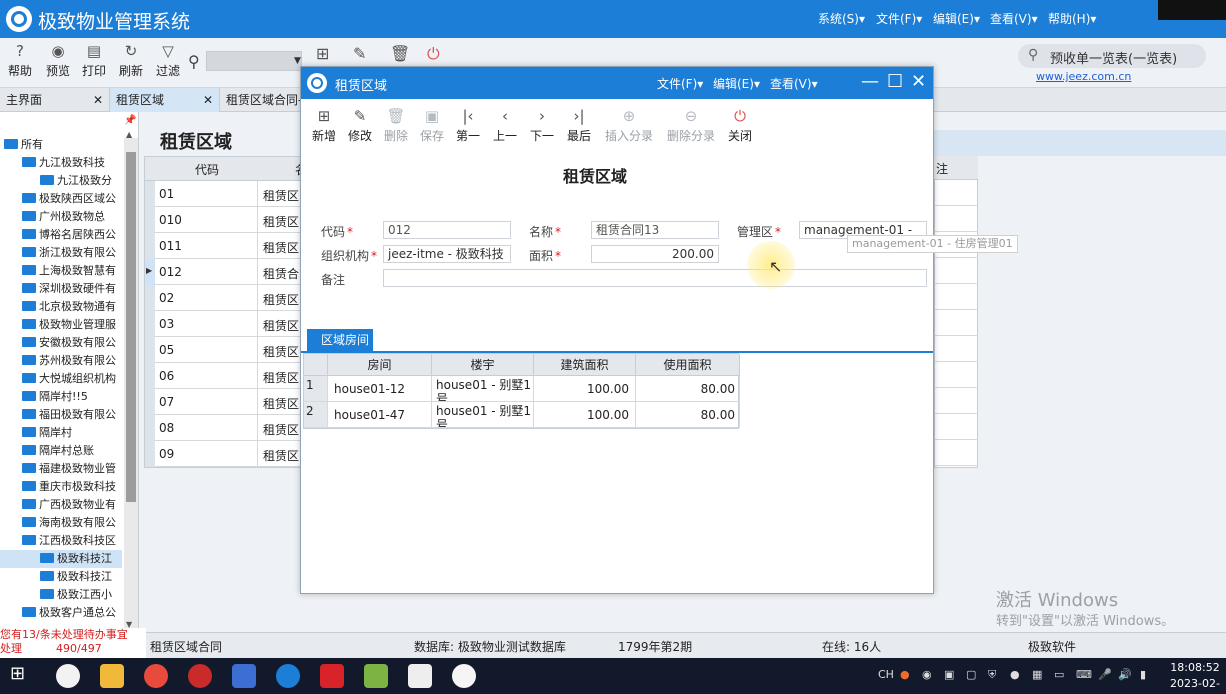 This screenshot has width=1226, height=694. What do you see at coordinates (229, 194) in the screenshot?
I see `table-row: 01 租赁区` at bounding box center [229, 194].